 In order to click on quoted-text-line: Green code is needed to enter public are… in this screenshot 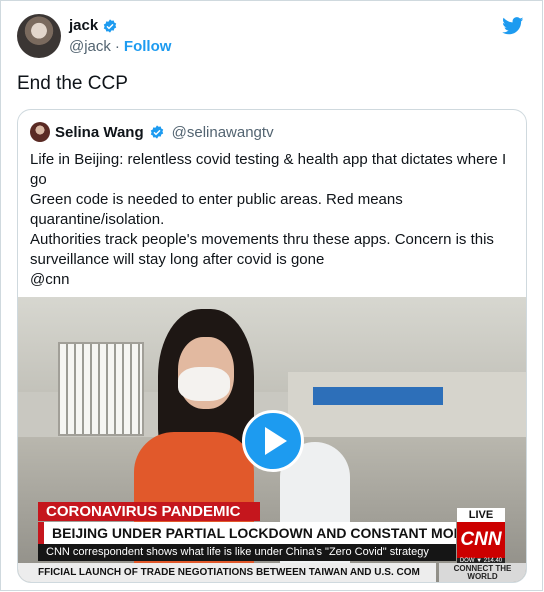, I will do `click(216, 209)`.